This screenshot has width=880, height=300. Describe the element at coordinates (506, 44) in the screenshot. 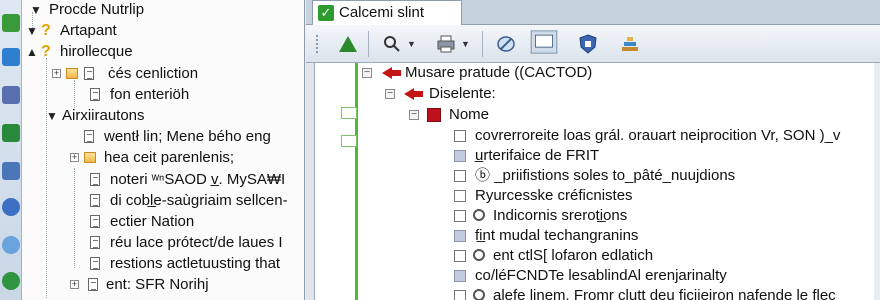

I see `pencil-icon` at that location.